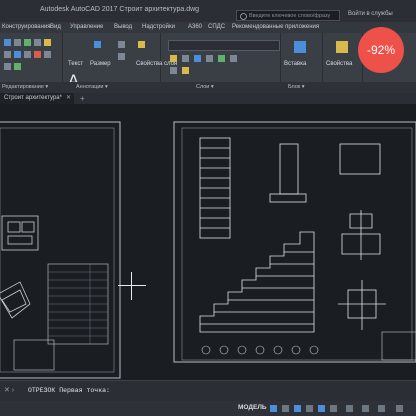 This screenshot has width=416, height=416. Describe the element at coordinates (27, 54) in the screenshot. I see `fillet-icon` at that location.